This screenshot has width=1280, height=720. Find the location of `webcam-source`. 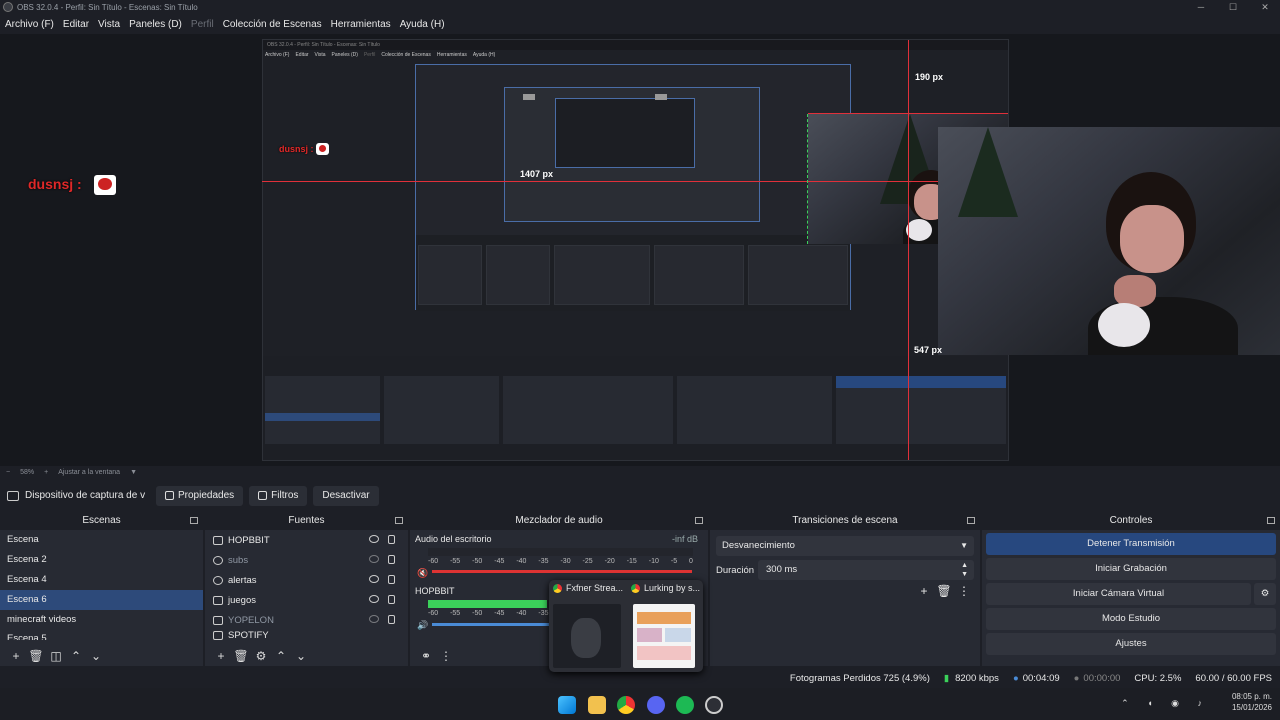

webcam-source is located at coordinates (1109, 241).